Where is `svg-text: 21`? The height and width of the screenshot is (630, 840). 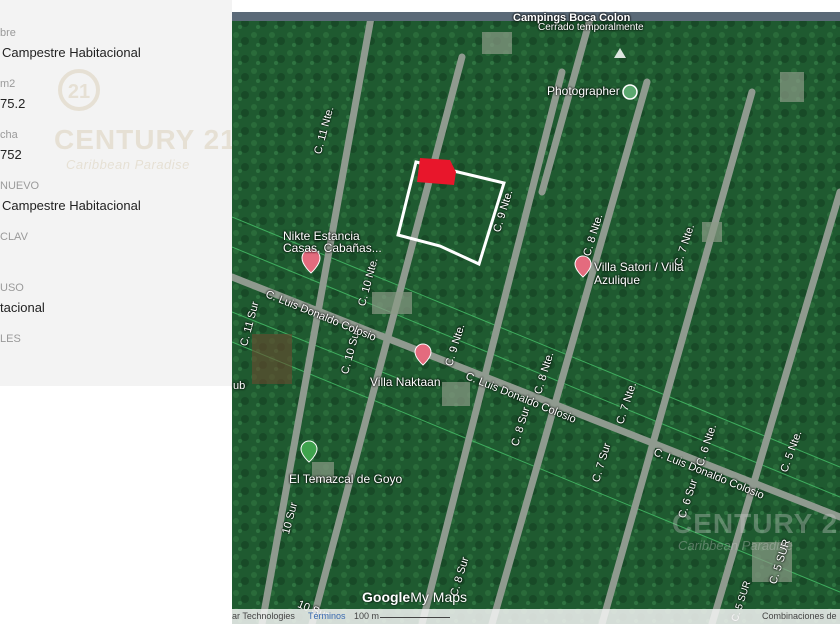 svg-text: 21 is located at coordinates (79, 92).